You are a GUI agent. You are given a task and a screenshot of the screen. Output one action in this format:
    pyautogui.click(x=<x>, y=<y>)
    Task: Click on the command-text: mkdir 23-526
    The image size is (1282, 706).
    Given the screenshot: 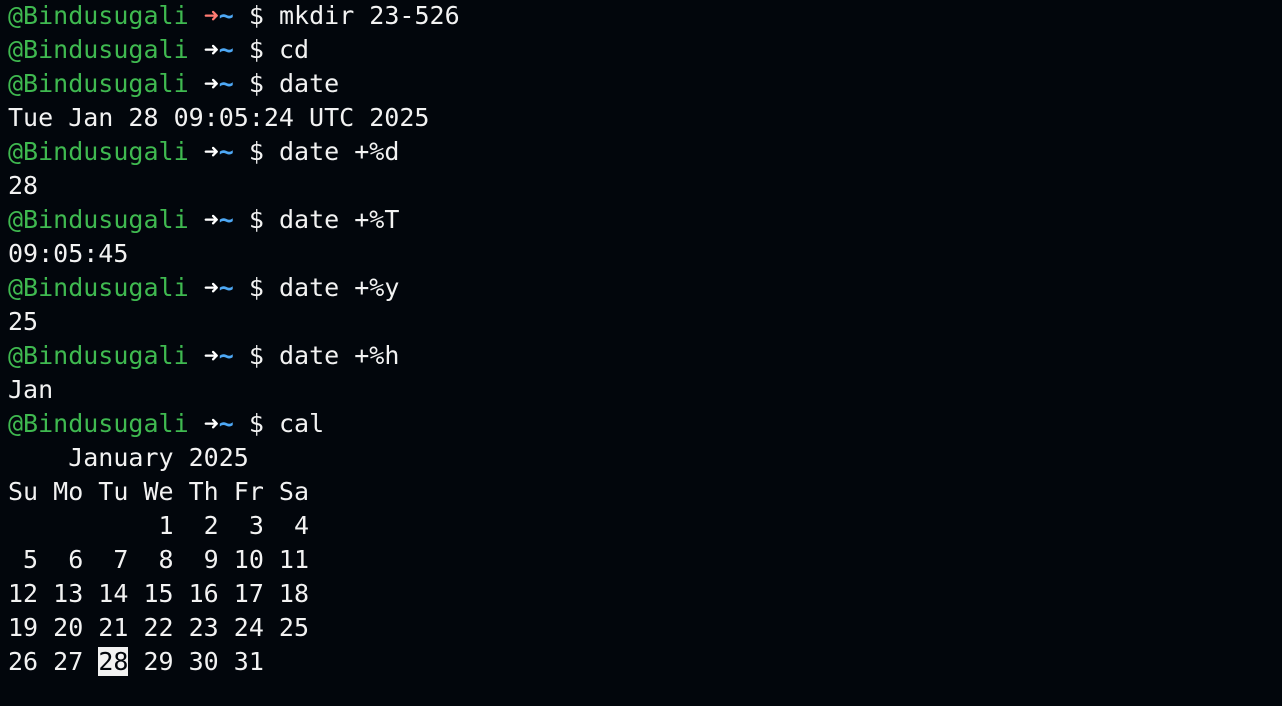 What is the action you would take?
    pyautogui.click(x=369, y=15)
    